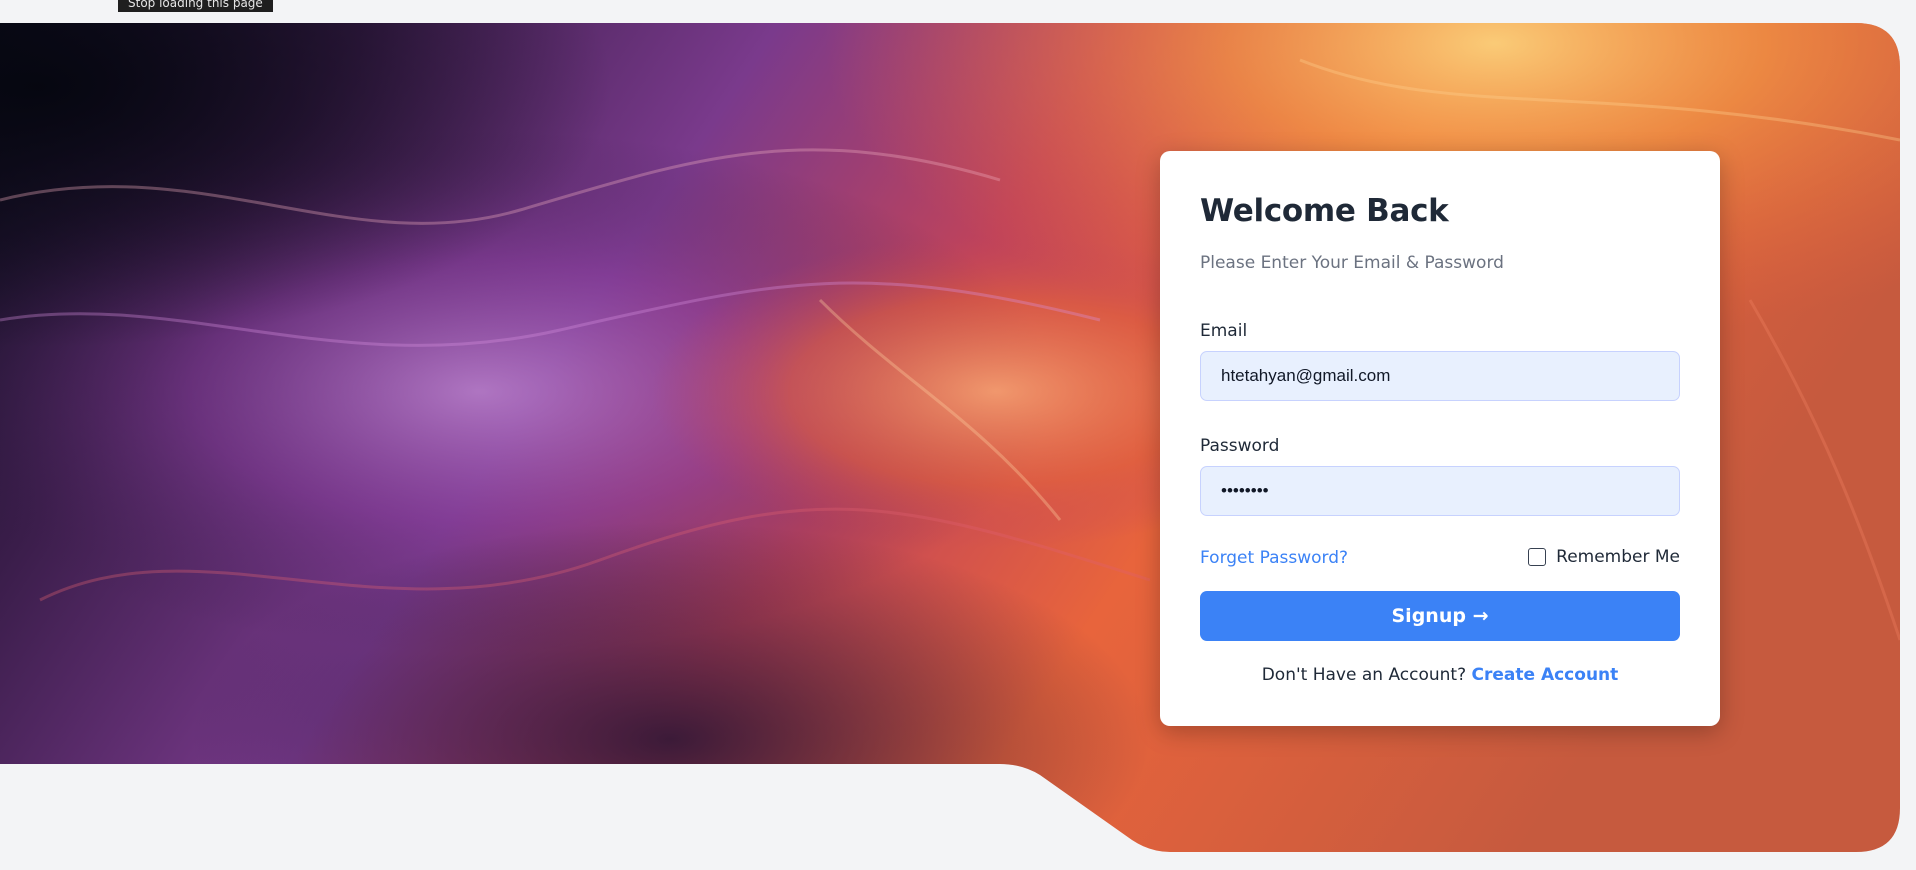 The height and width of the screenshot is (870, 1916). What do you see at coordinates (1240, 446) in the screenshot?
I see `password-label: Password` at bounding box center [1240, 446].